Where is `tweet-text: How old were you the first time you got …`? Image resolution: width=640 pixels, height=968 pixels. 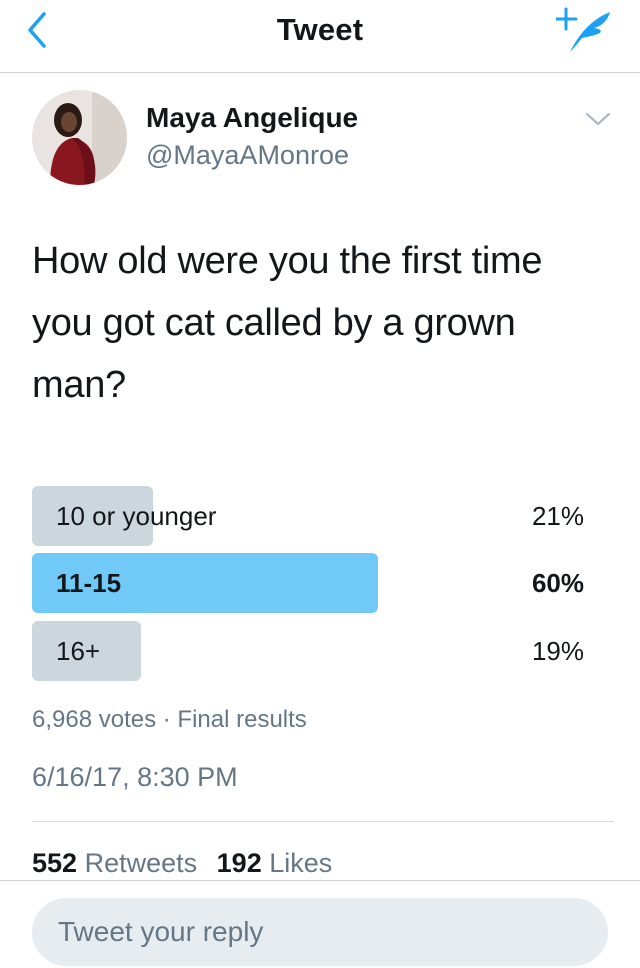
tweet-text: How old were you the first time you got … is located at coordinates (287, 323).